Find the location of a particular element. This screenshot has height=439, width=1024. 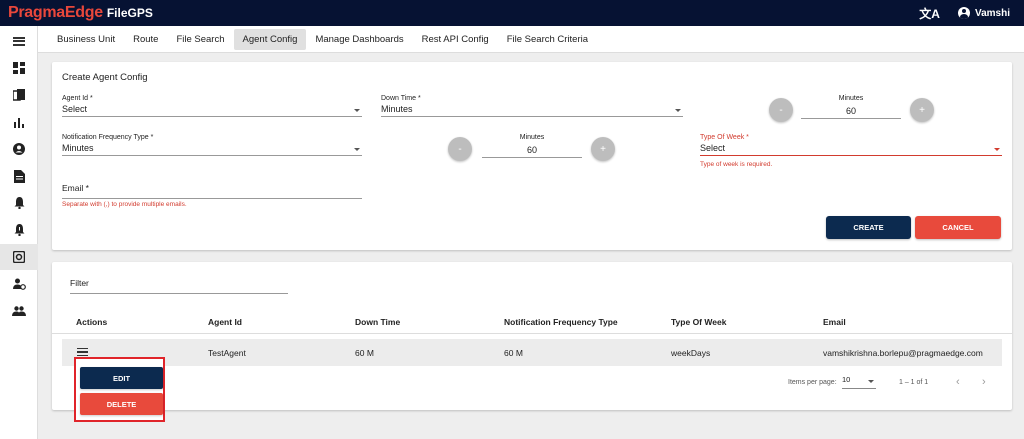

down-time-label: Down Time * is located at coordinates (401, 98).